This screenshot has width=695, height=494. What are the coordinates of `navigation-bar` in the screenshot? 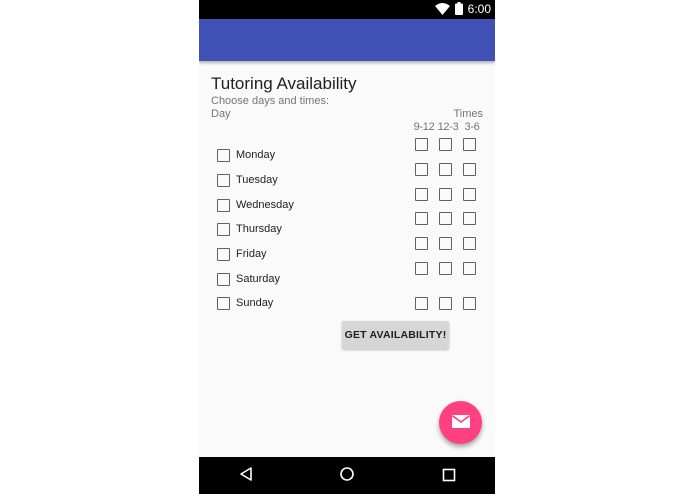 It's located at (347, 475).